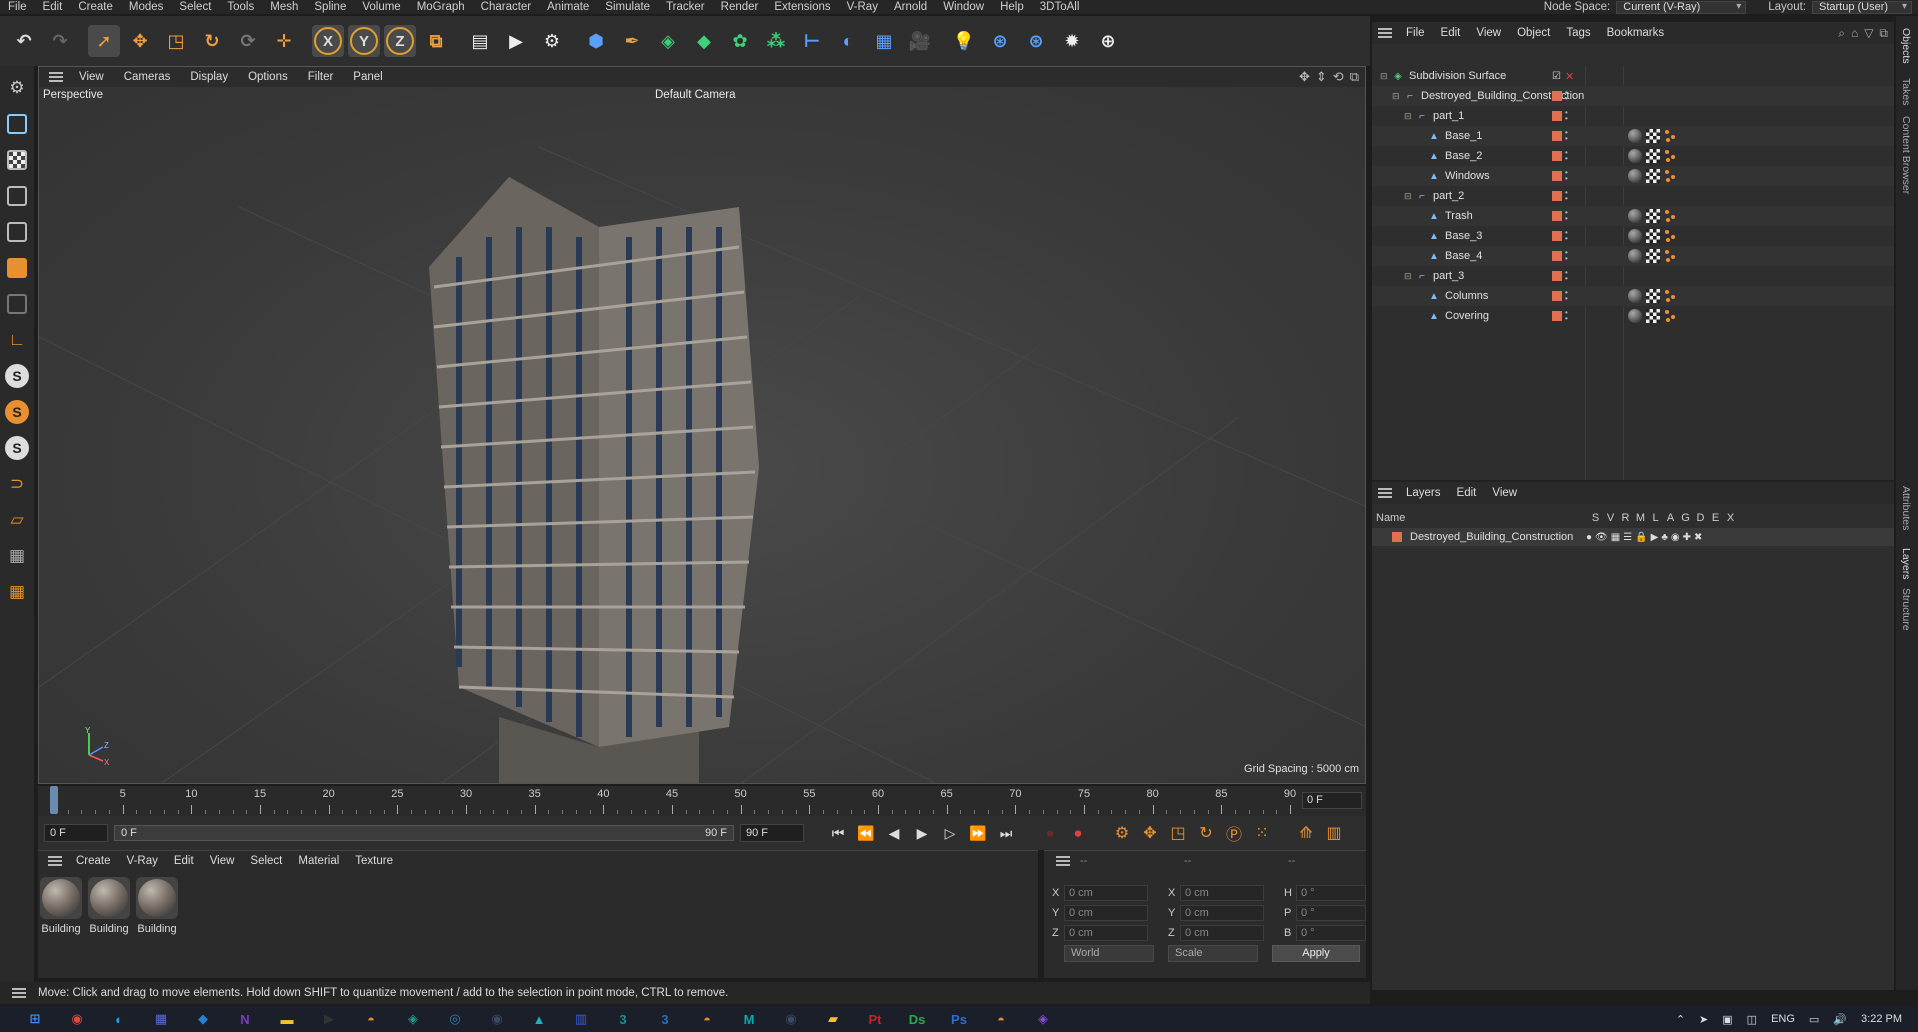 The height and width of the screenshot is (1032, 1918). Describe the element at coordinates (1078, 833) in the screenshot. I see `autokey-icon: ⏺` at that location.